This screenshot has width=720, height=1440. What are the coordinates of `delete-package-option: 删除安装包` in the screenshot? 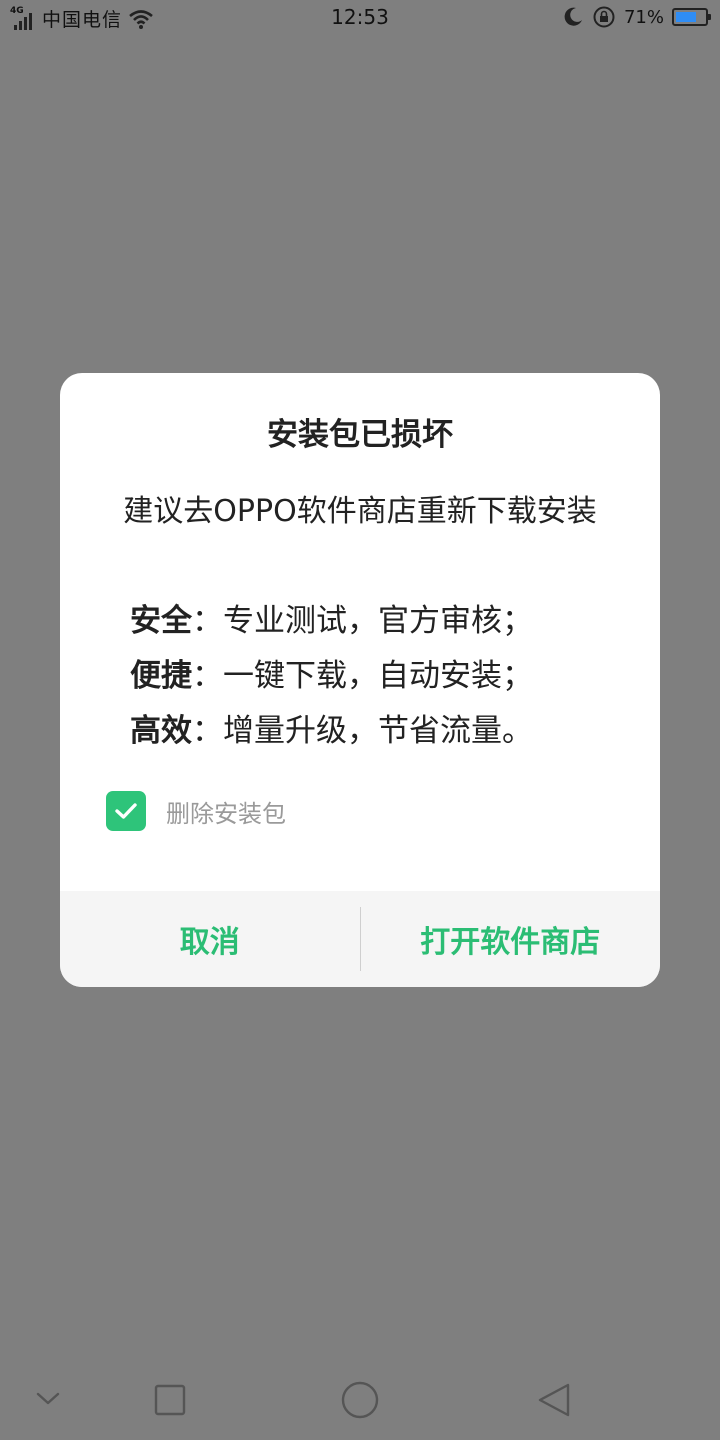 It's located at (196, 811).